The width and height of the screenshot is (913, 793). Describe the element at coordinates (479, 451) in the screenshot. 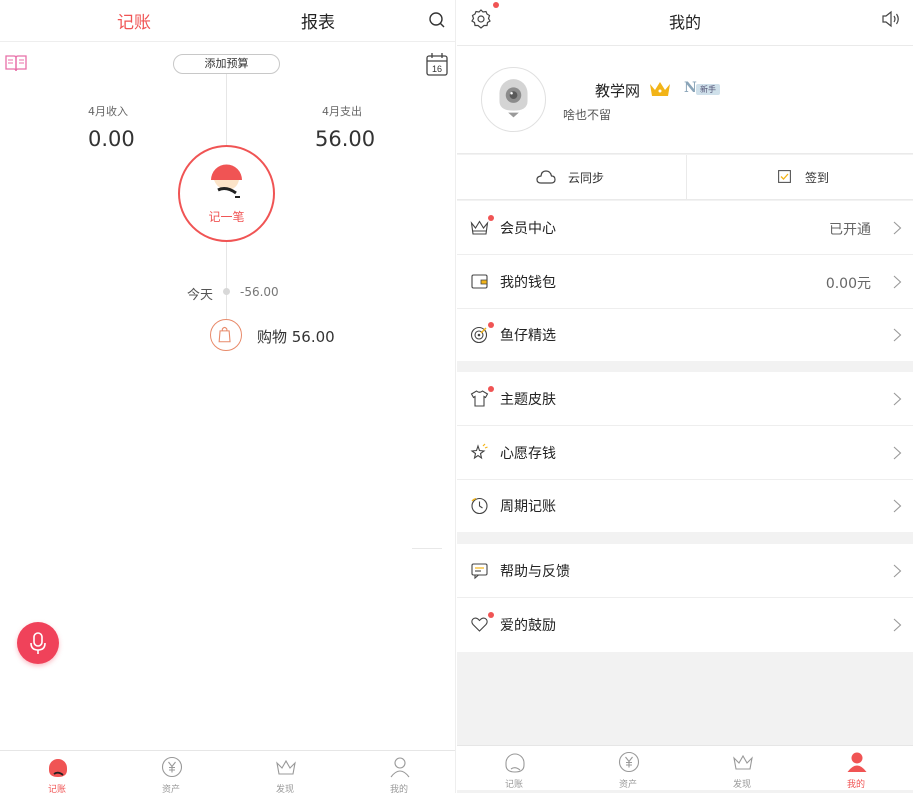

I see `sparkle-icon` at that location.